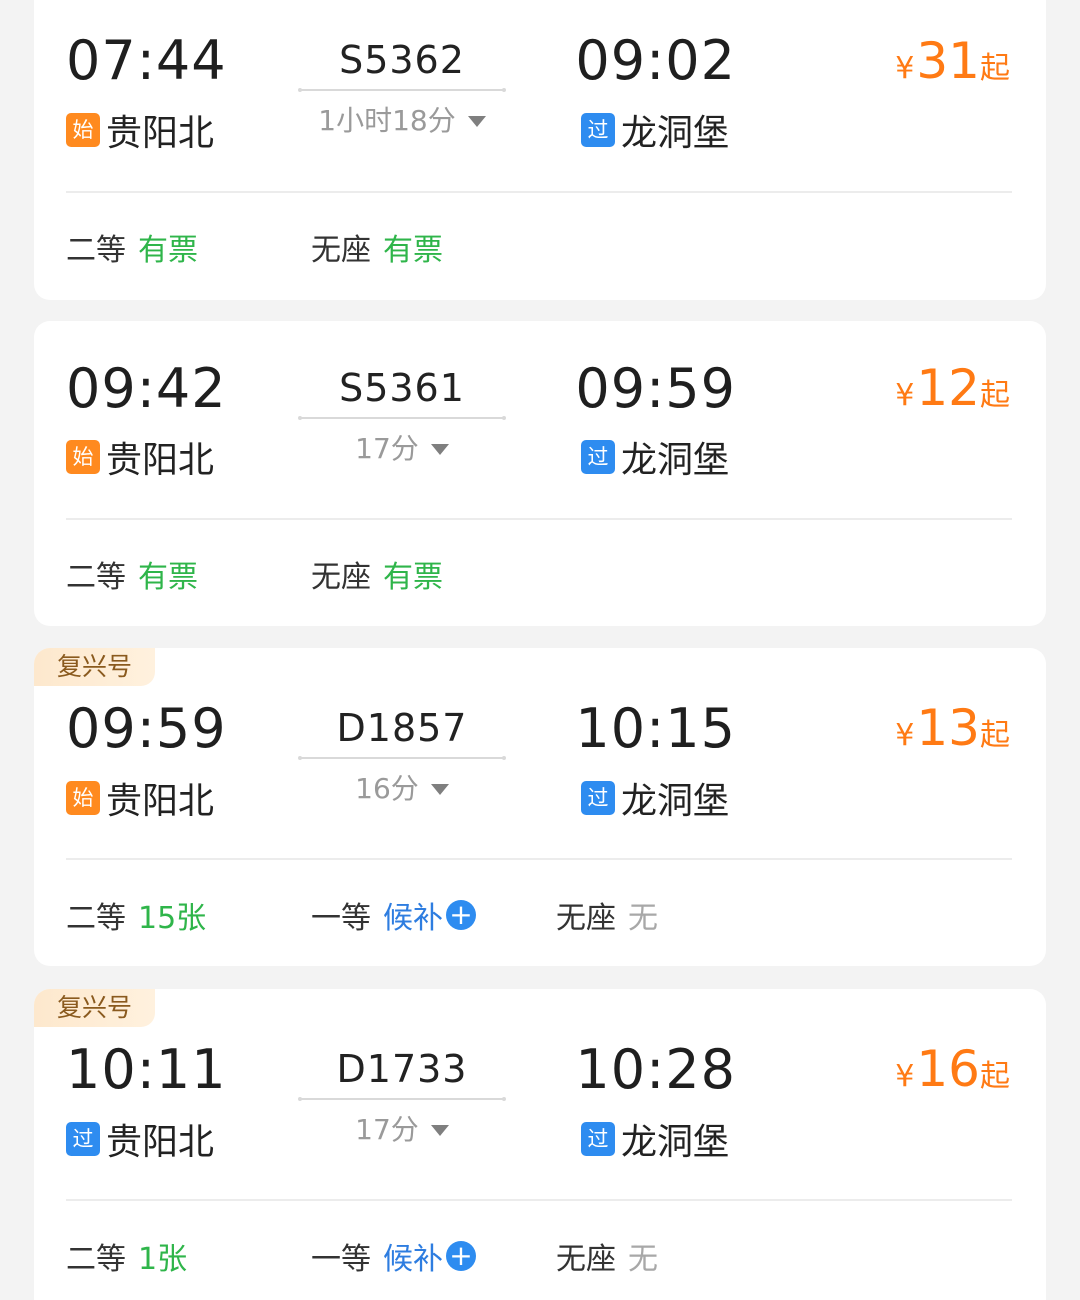  I want to click on price-value: 12, so click(948, 388).